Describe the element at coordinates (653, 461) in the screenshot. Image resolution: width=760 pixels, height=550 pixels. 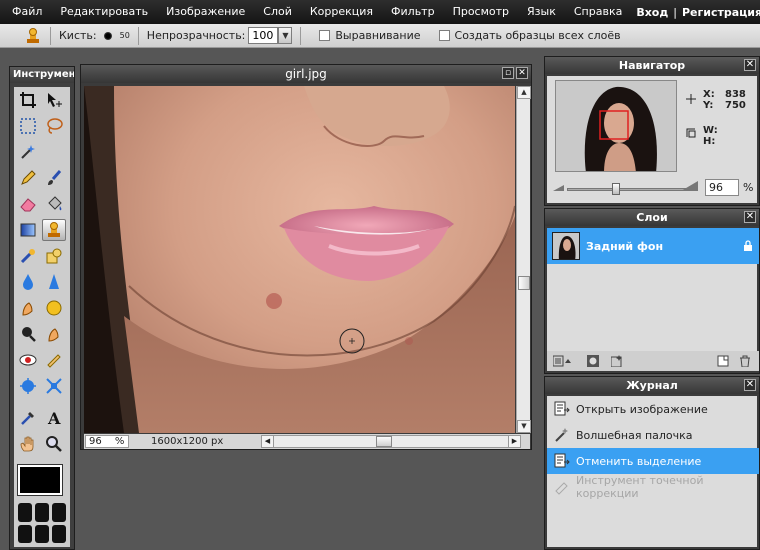
I see `history-item-selected: Отменить выделение` at that location.